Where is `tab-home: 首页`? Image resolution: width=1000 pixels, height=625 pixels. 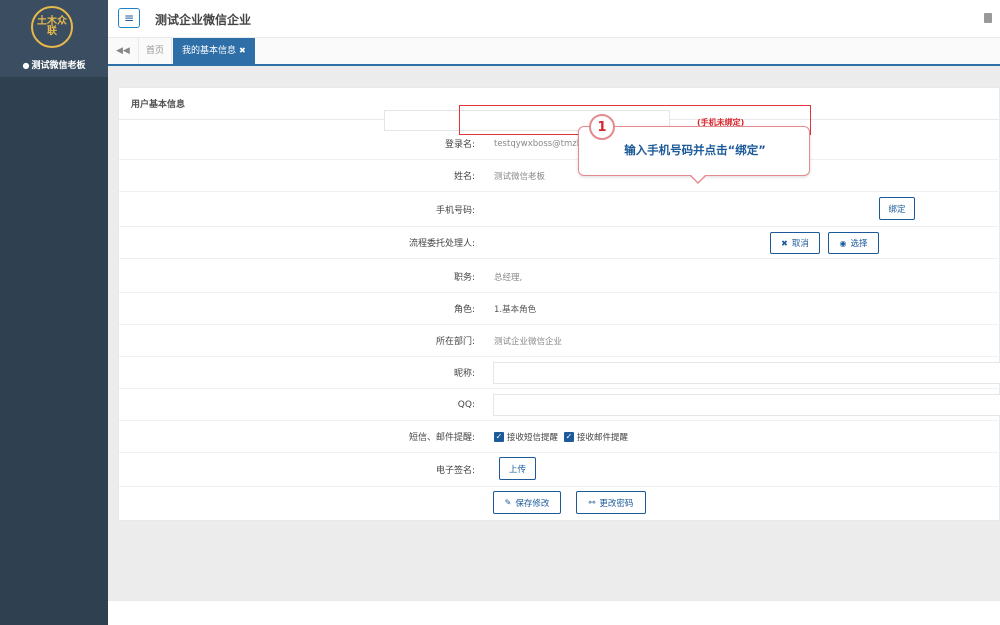 tab-home: 首页 is located at coordinates (155, 51).